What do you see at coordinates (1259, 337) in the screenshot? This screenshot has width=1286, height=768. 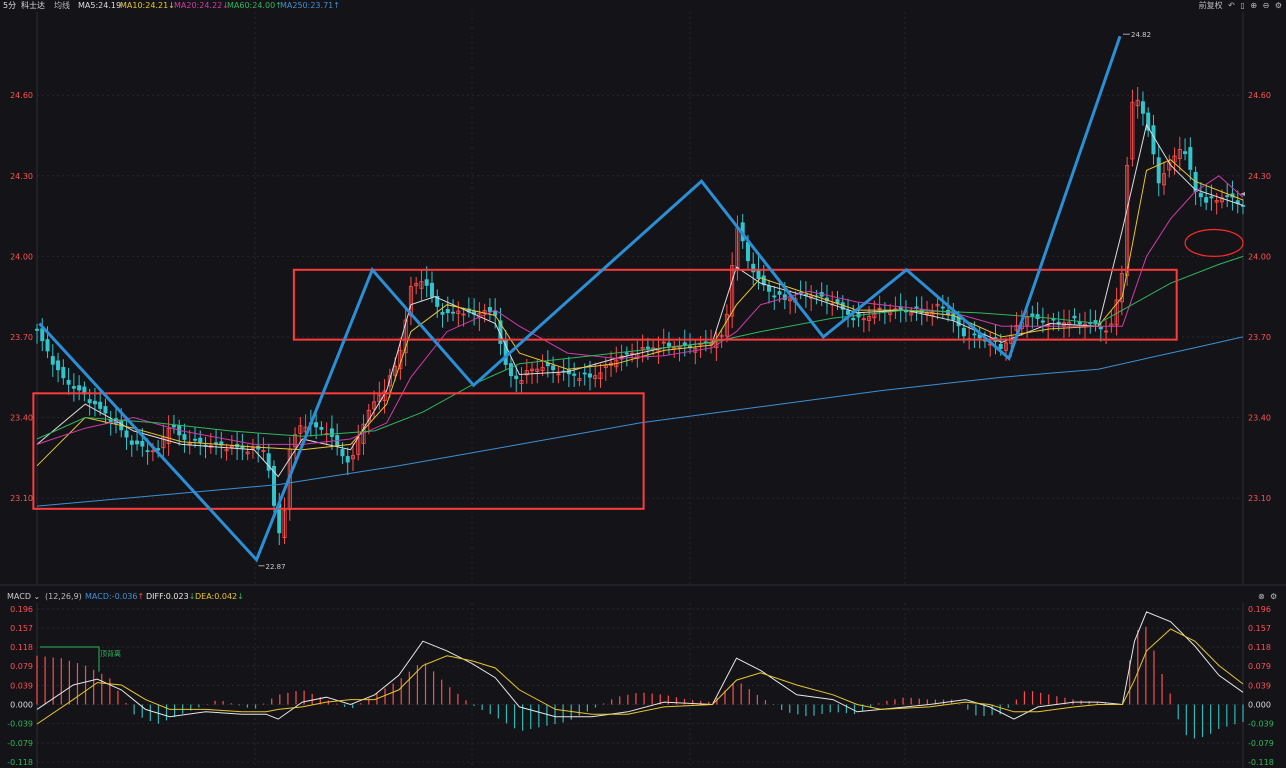 I see `y-tick-label-right: 23.70` at bounding box center [1259, 337].